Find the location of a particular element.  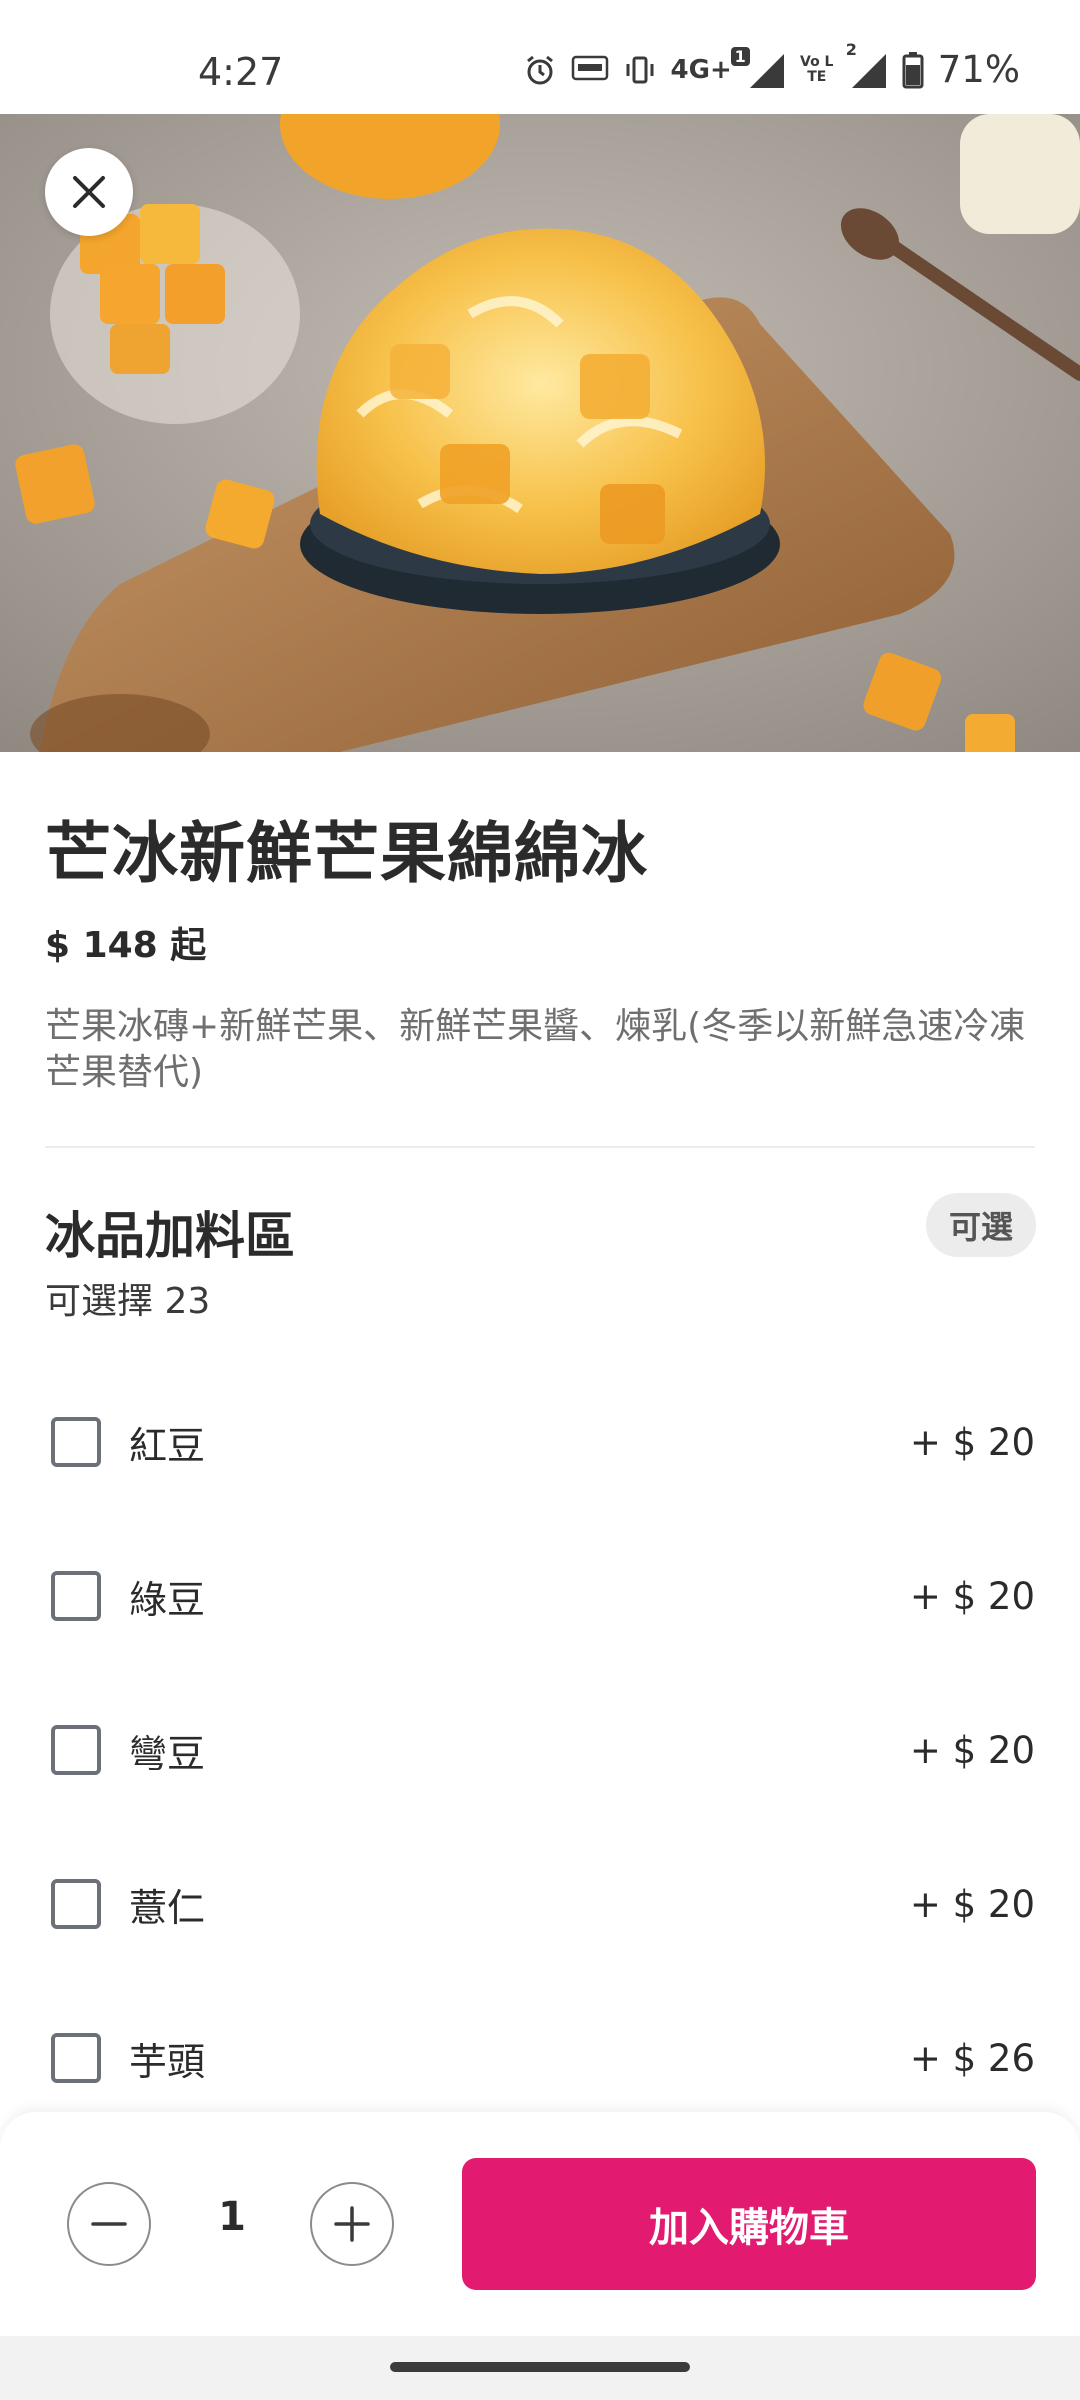

close-icon is located at coordinates (89, 192).